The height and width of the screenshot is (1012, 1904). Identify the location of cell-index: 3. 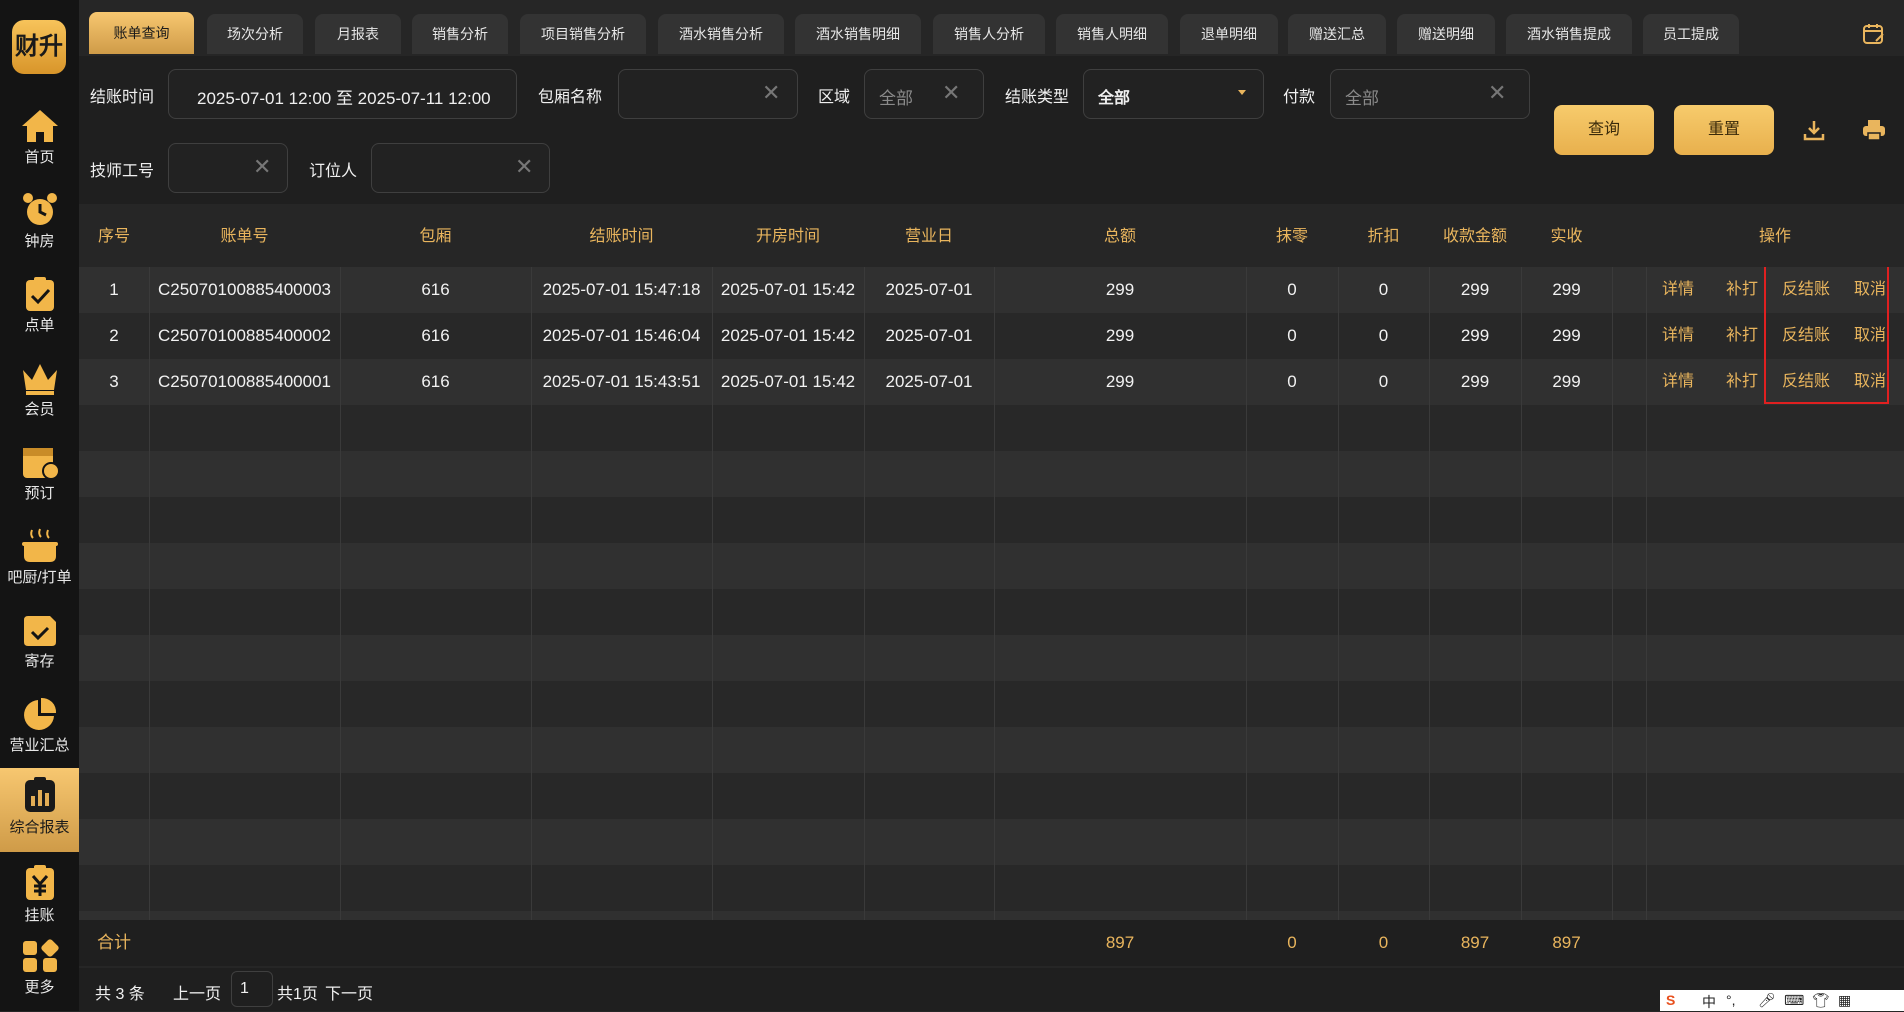
(114, 381).